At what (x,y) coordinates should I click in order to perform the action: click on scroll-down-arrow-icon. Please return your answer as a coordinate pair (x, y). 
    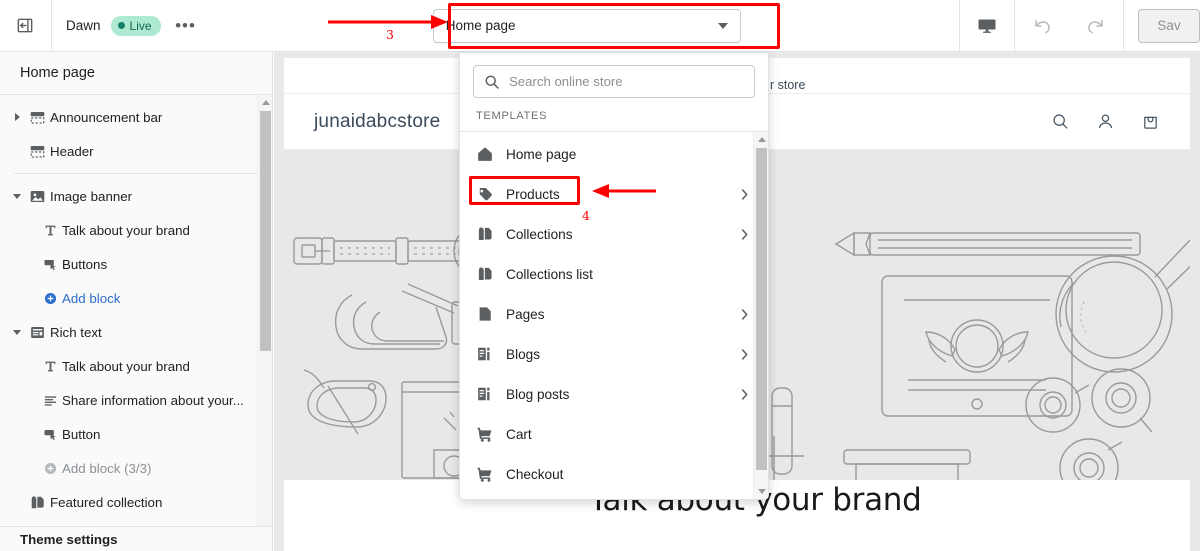
    Looking at the image, I should click on (761, 491).